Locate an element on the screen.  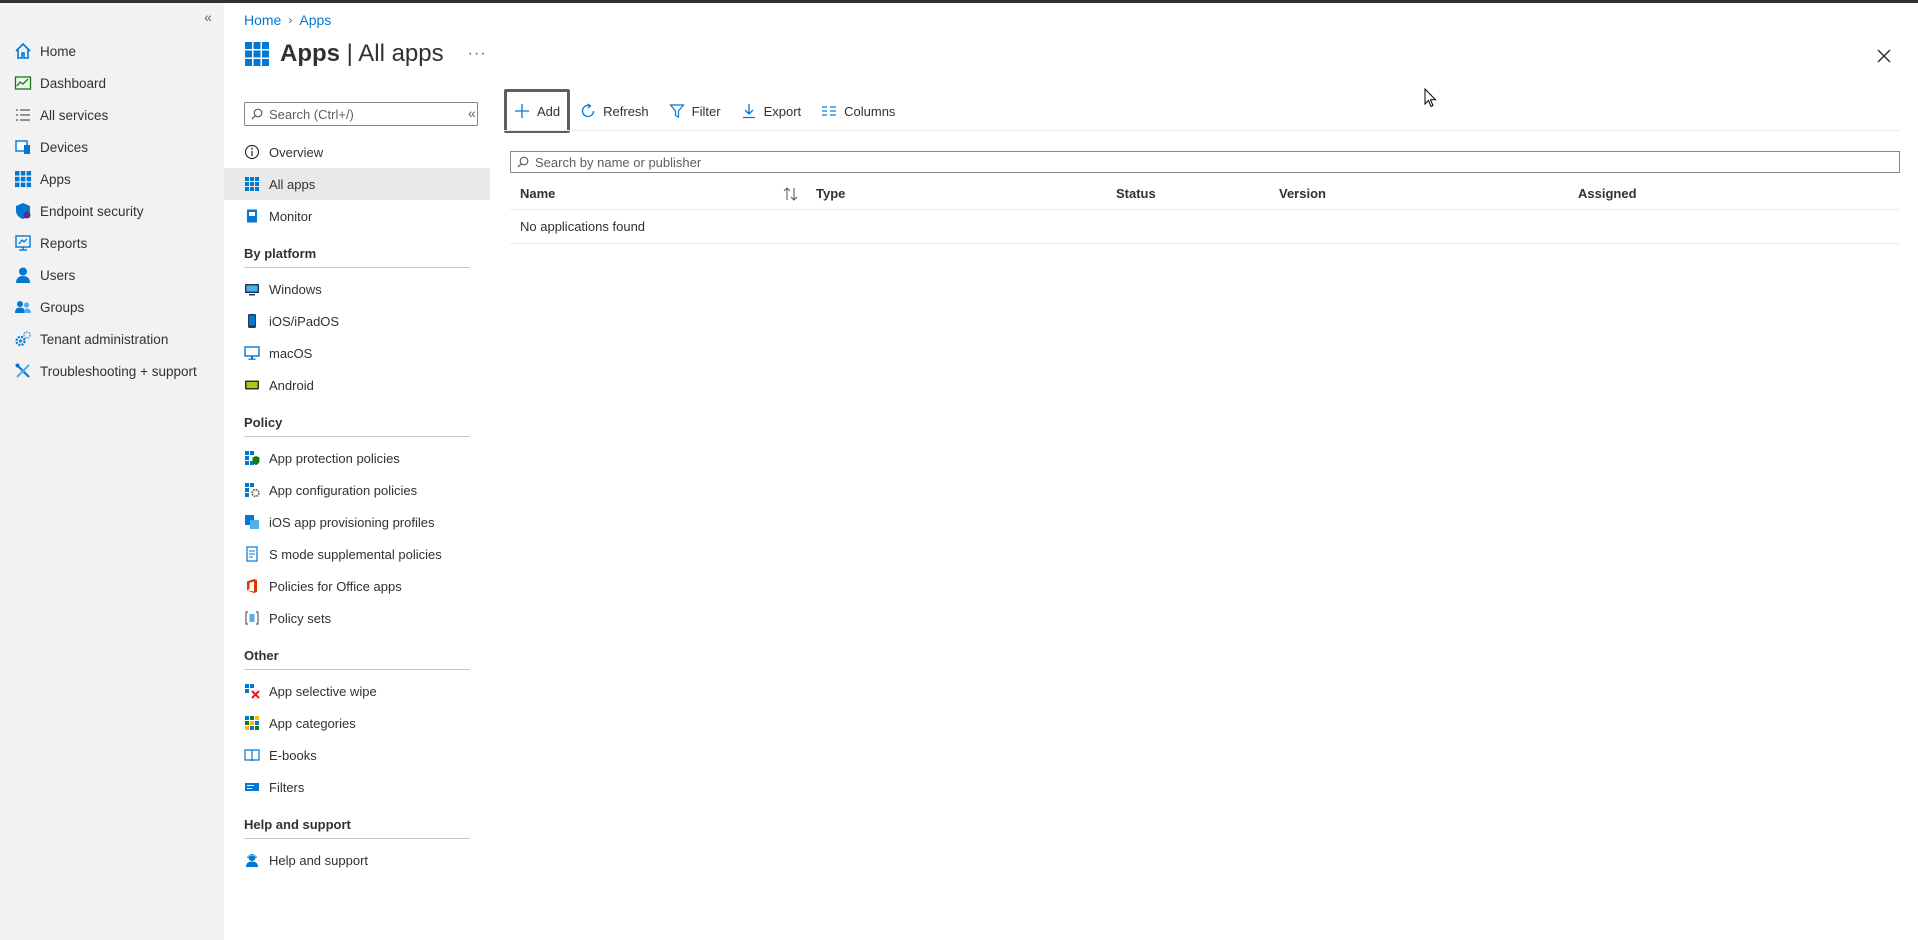
nav-item-endpoint-security: Endpoint security is located at coordinates (112, 211).